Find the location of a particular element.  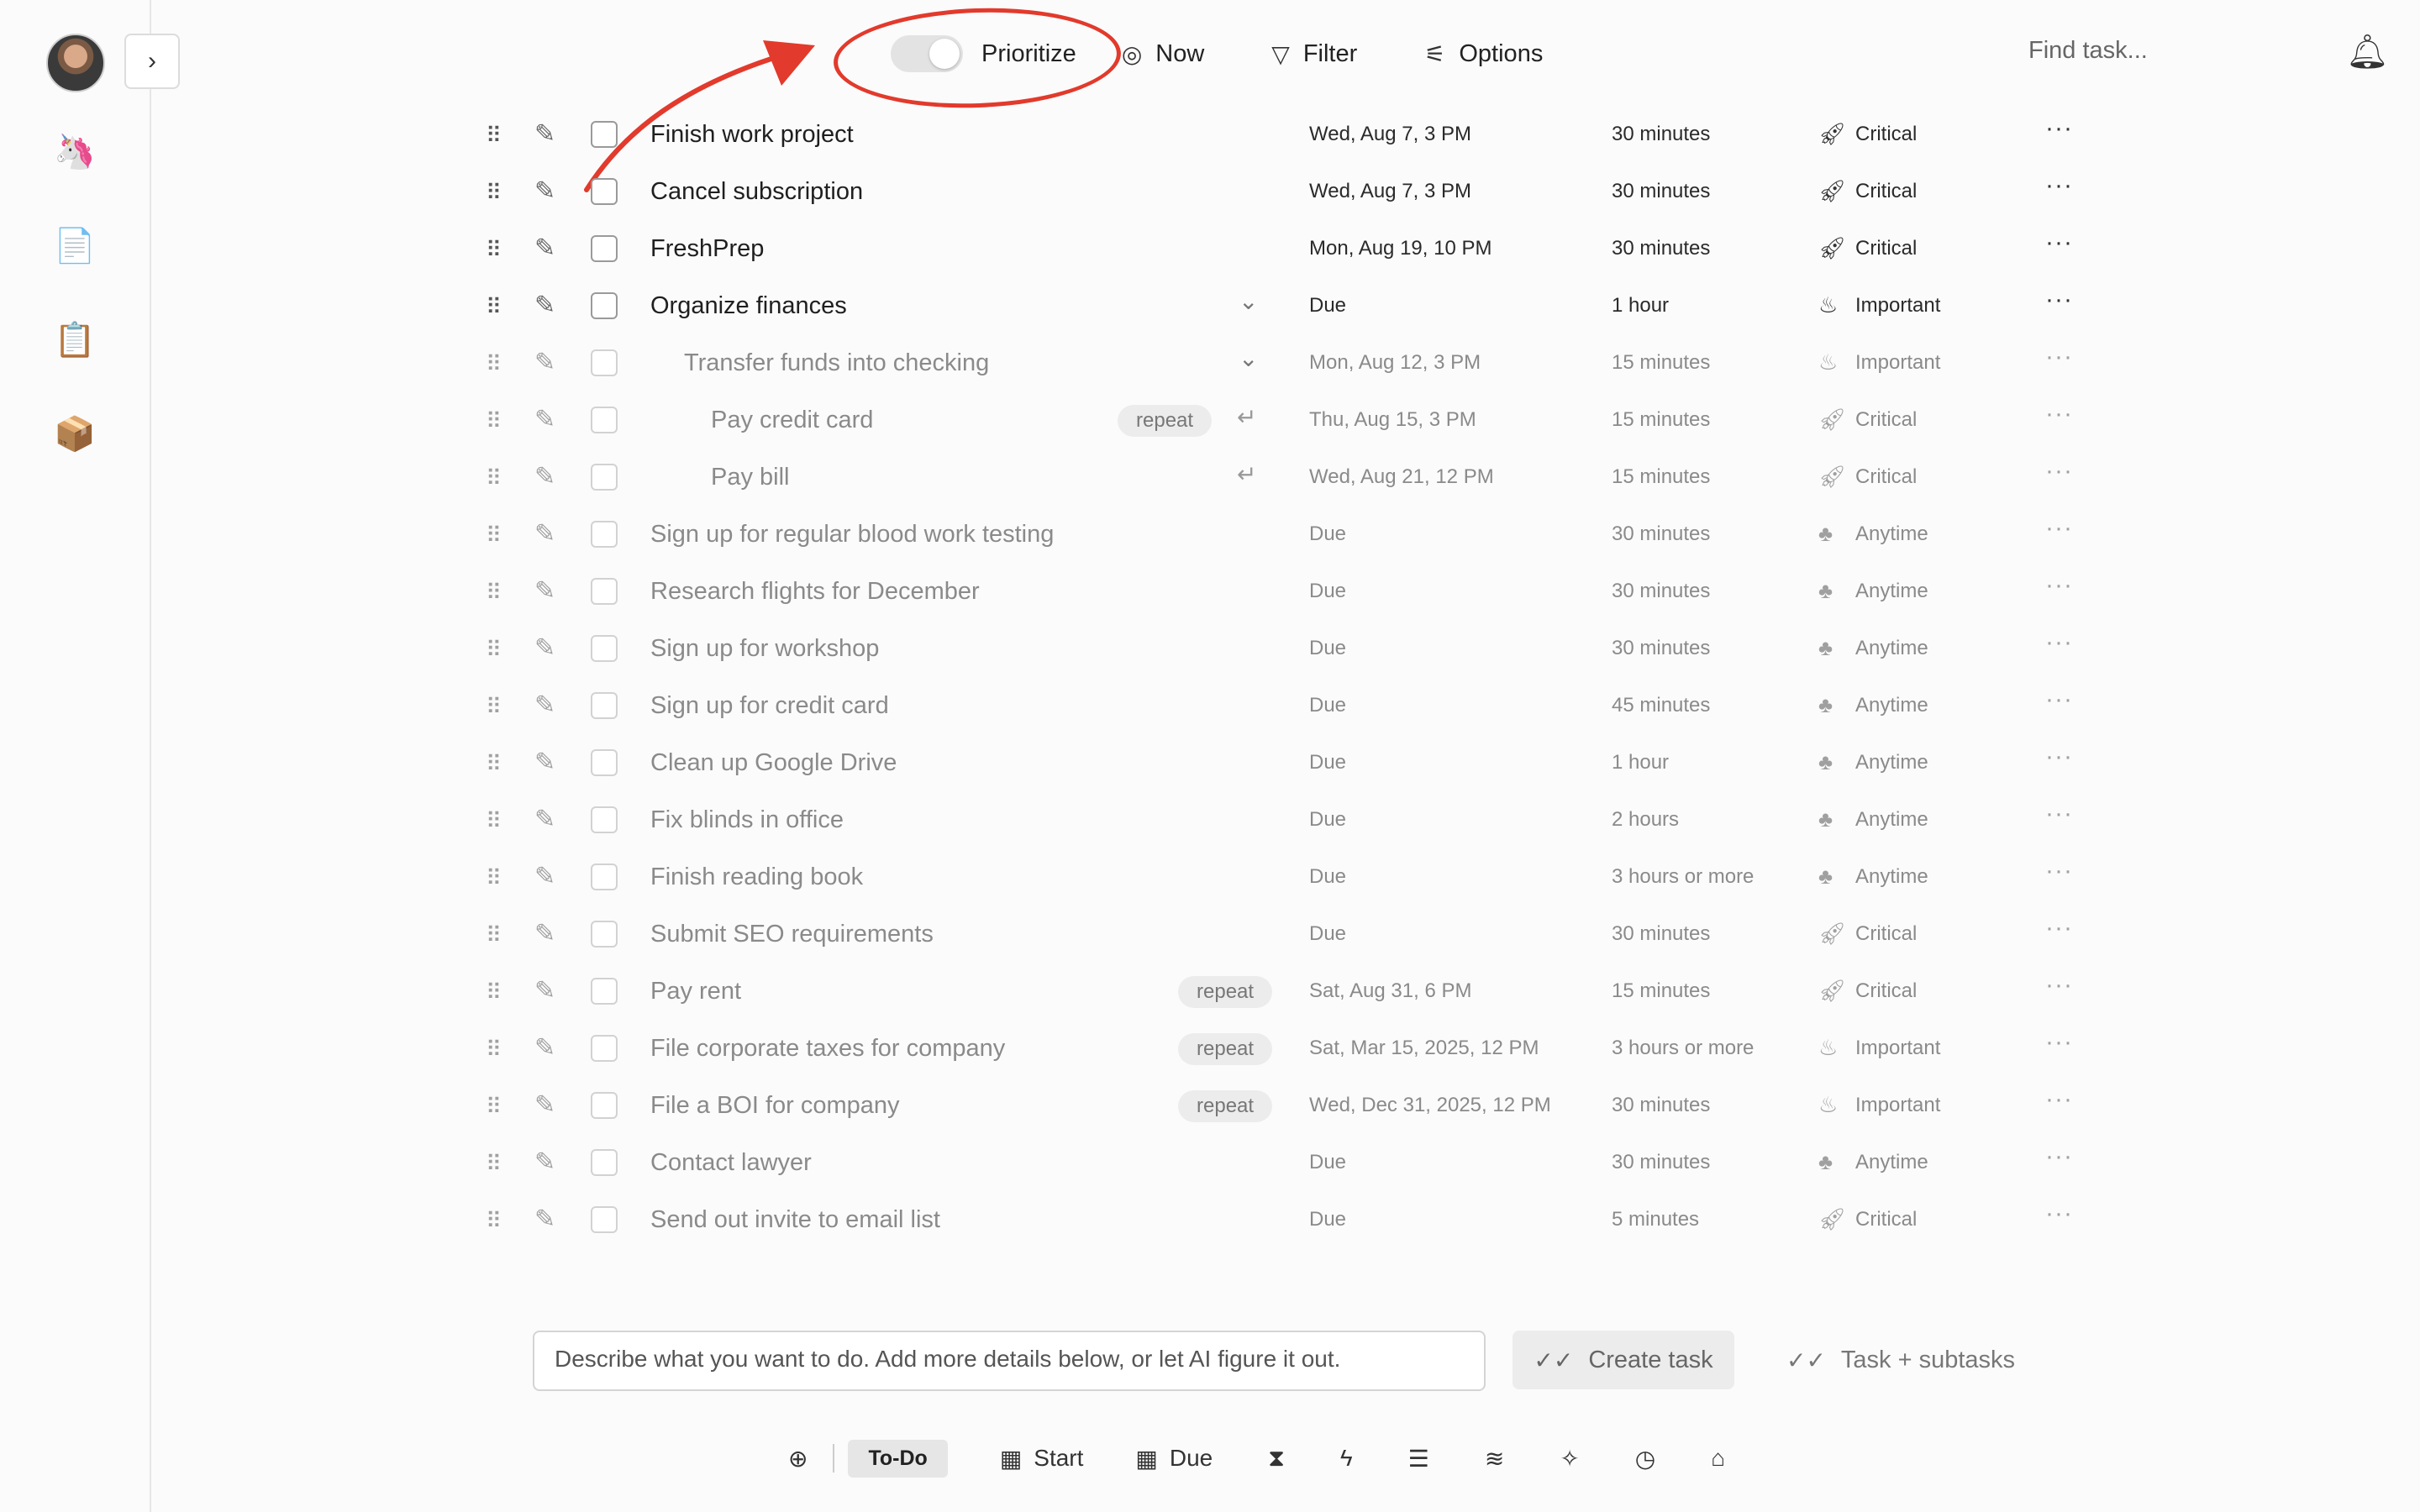

task-date: Mon, Aug 19, 10 PM is located at coordinates (1400, 248).